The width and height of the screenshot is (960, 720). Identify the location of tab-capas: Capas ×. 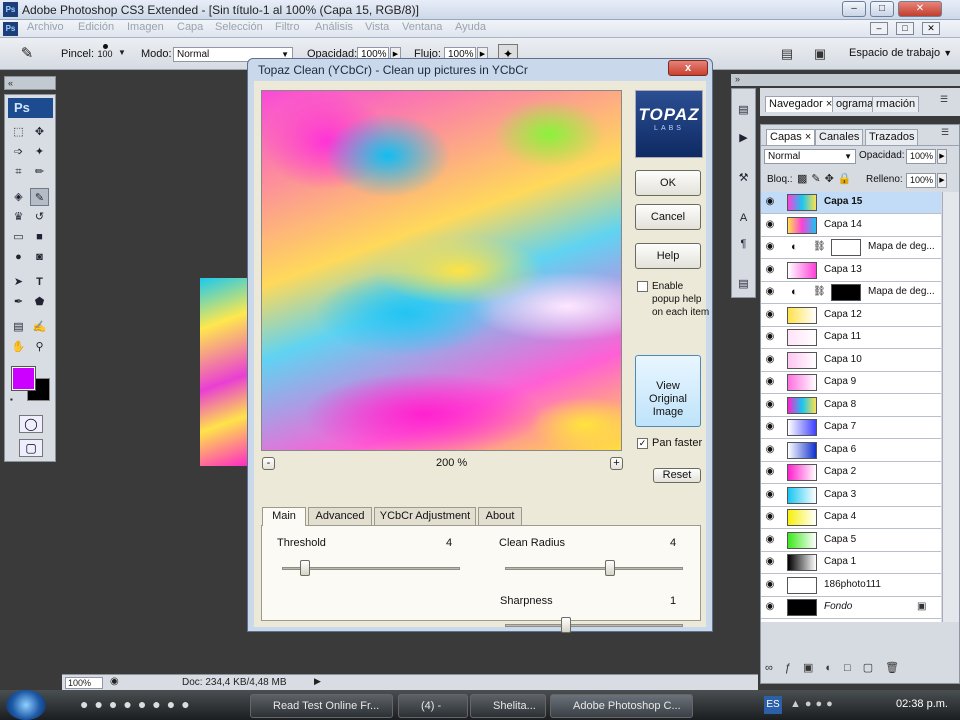
(791, 137).